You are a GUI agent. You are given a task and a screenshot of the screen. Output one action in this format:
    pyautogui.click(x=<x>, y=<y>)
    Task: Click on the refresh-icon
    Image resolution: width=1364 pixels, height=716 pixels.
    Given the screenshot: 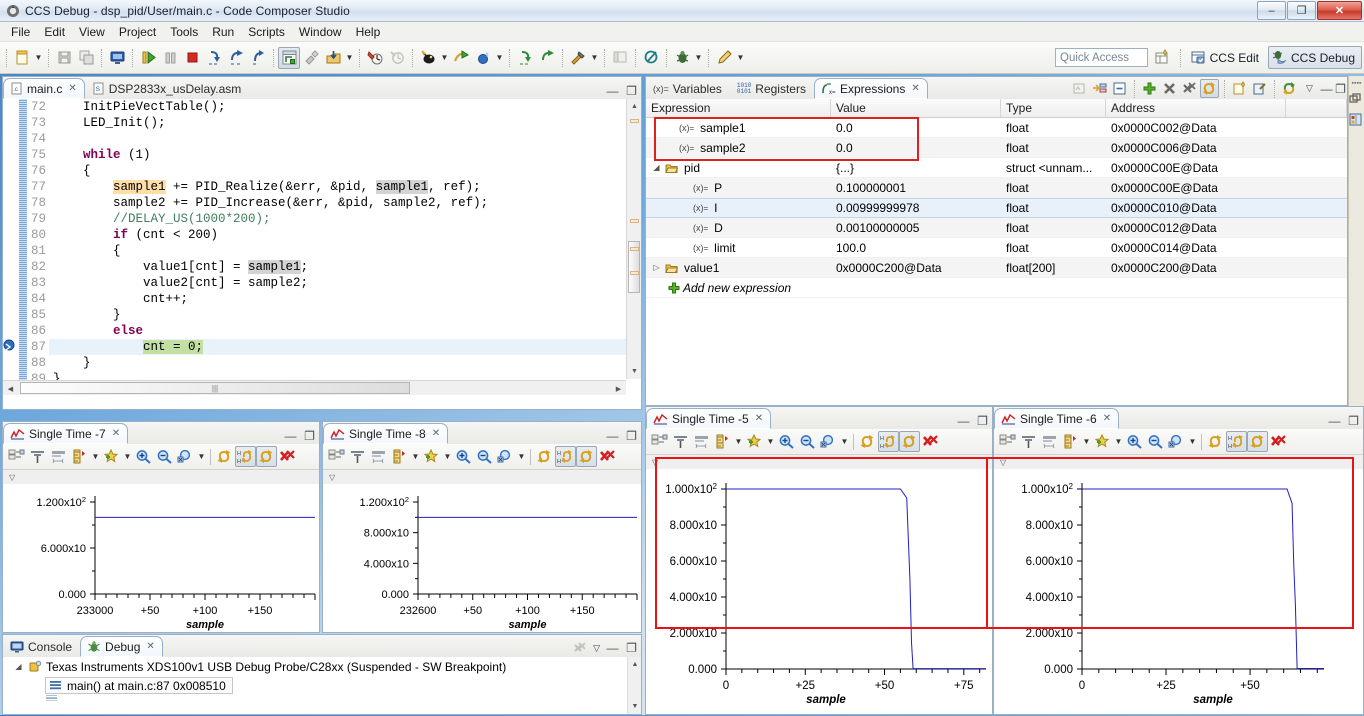 What is the action you would take?
    pyautogui.click(x=1289, y=88)
    